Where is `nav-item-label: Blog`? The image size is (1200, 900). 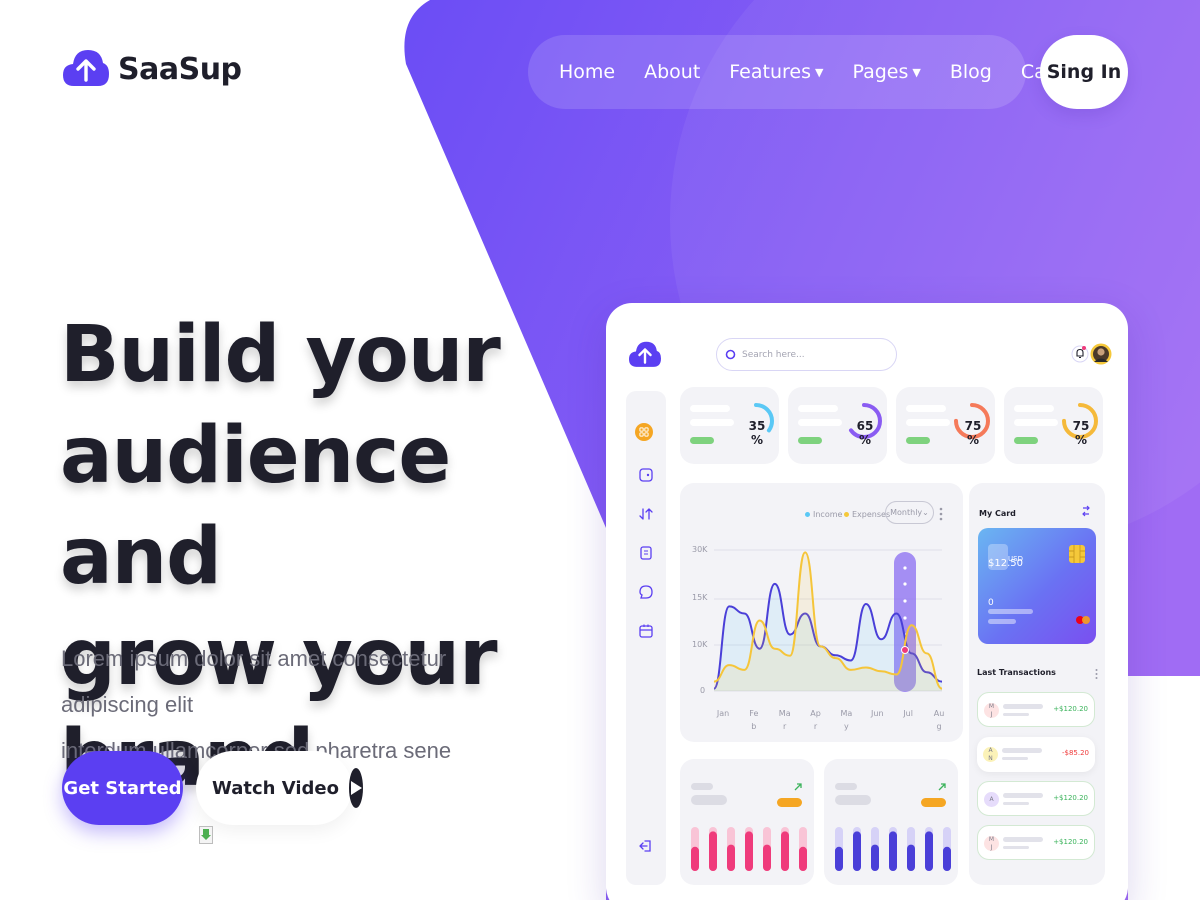
nav-item-label: Blog is located at coordinates (970, 72).